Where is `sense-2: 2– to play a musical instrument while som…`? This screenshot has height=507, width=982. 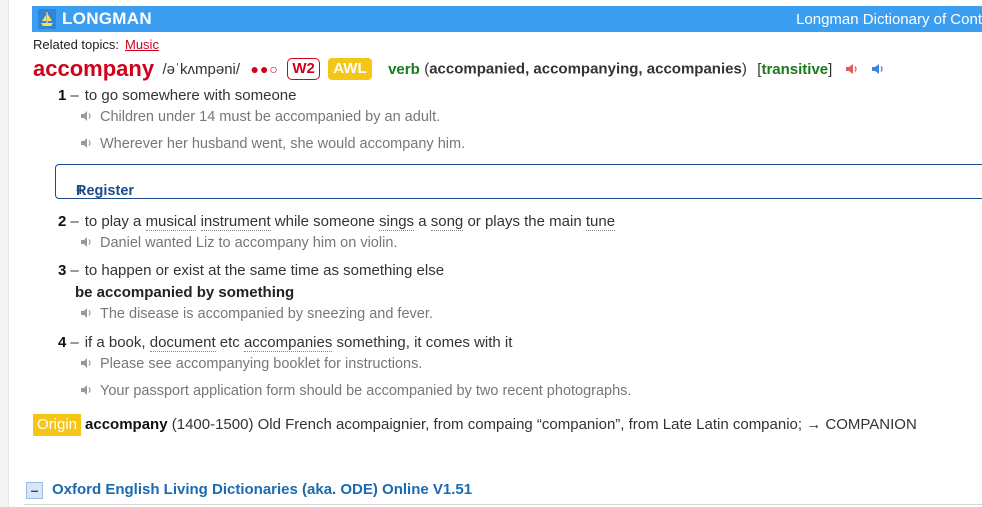
sense-2: 2– to play a musical instrument while som… is located at coordinates (337, 222).